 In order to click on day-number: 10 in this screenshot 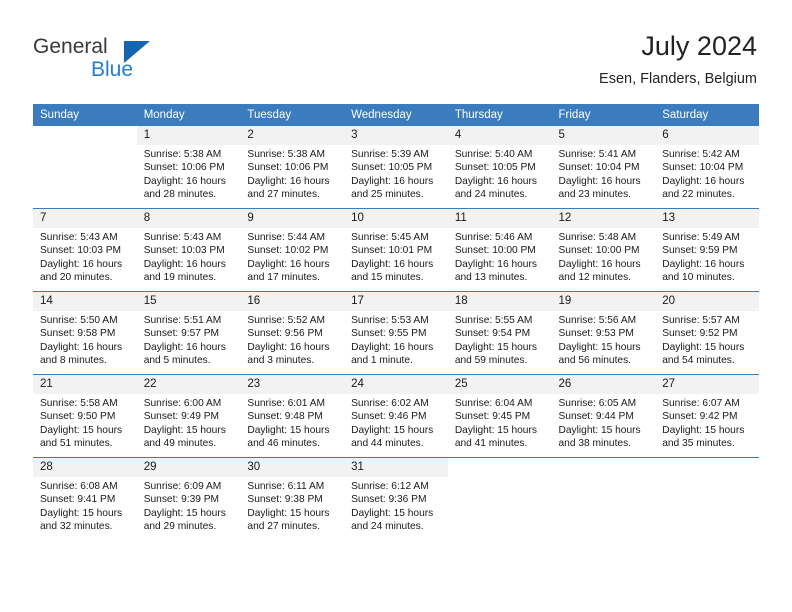, I will do `click(396, 218)`.